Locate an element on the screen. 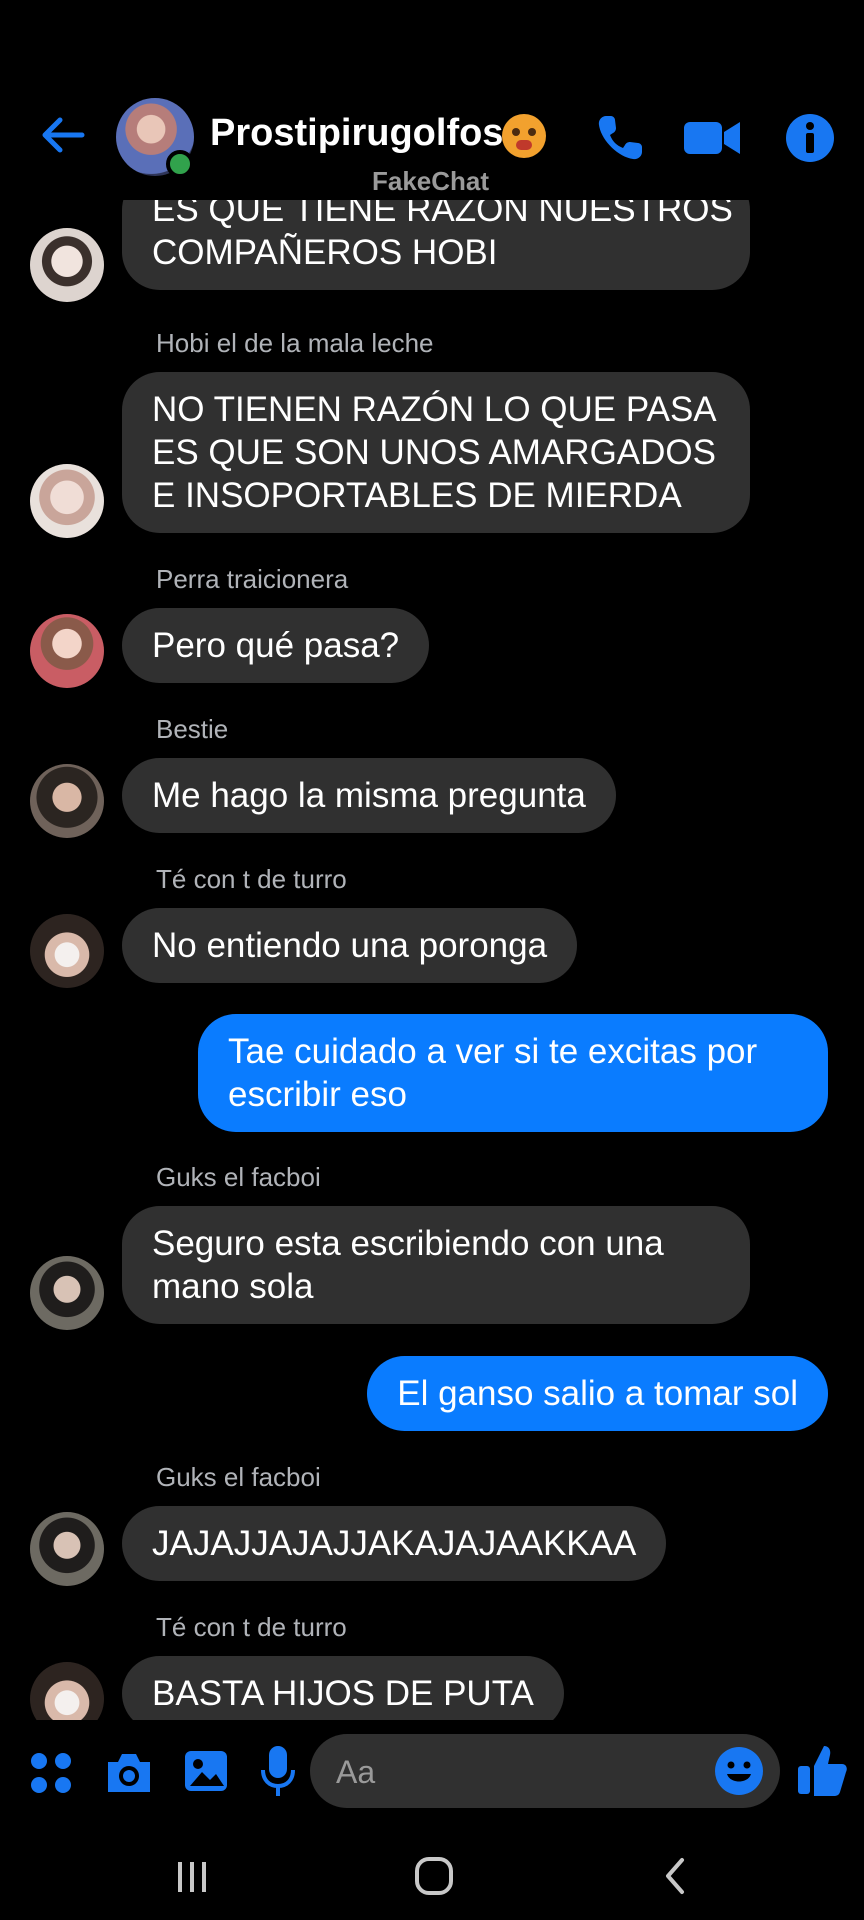  message-text: Seguro esta escribiendo con una is located at coordinates (408, 1243).